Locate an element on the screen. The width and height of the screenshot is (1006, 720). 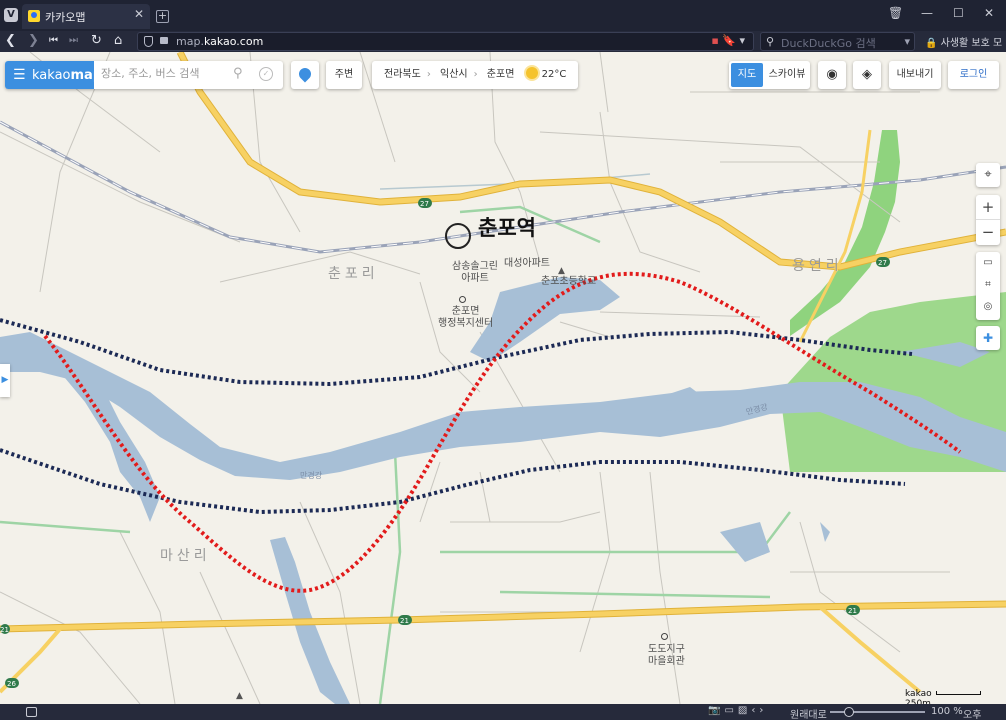
tab-close-icon: ✕ is located at coordinates (139, 14).